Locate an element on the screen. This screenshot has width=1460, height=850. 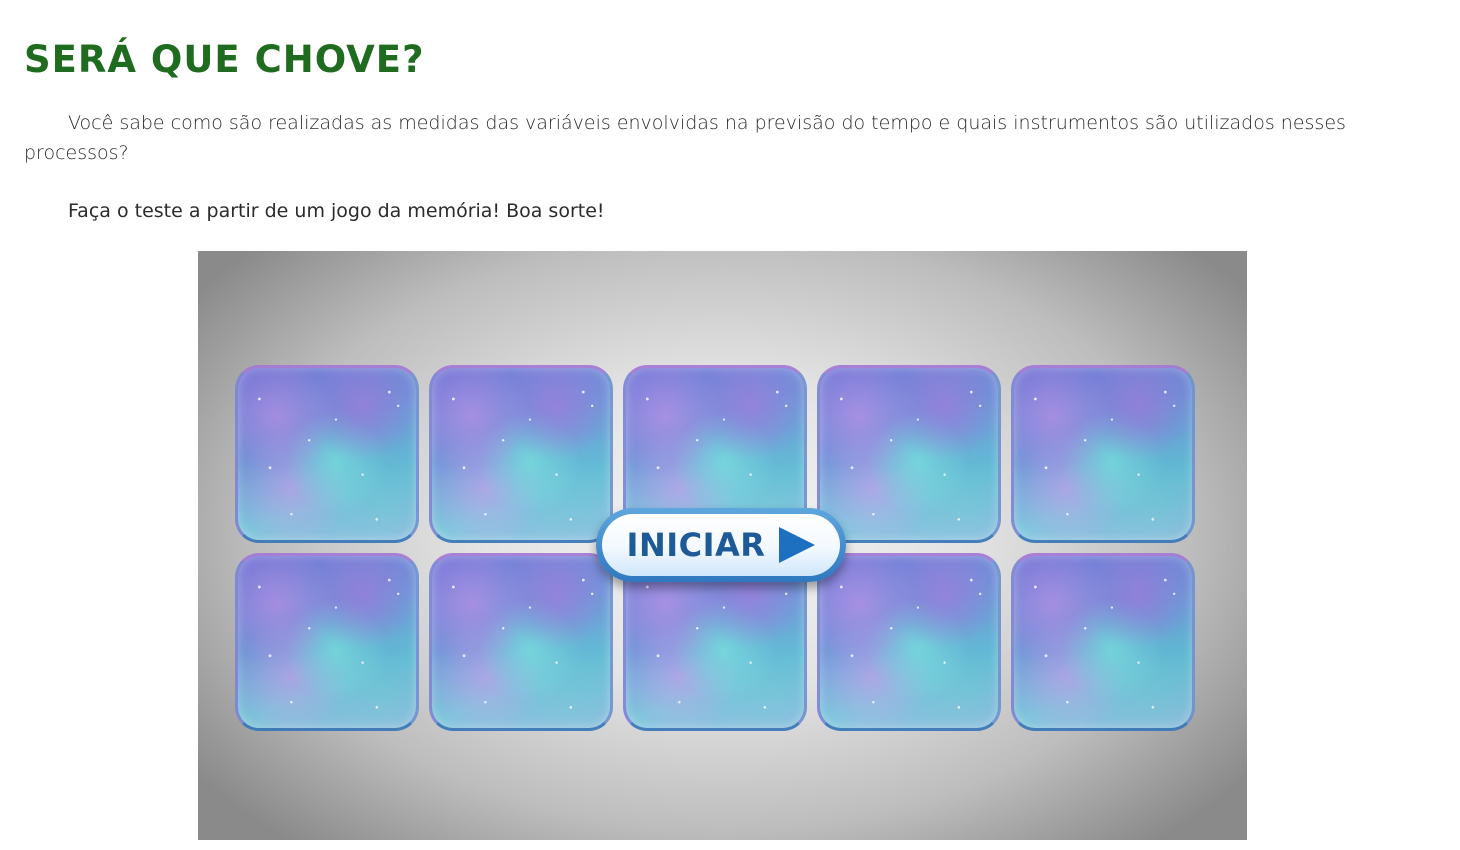
start-game-button: INICIAR is located at coordinates (721, 545).